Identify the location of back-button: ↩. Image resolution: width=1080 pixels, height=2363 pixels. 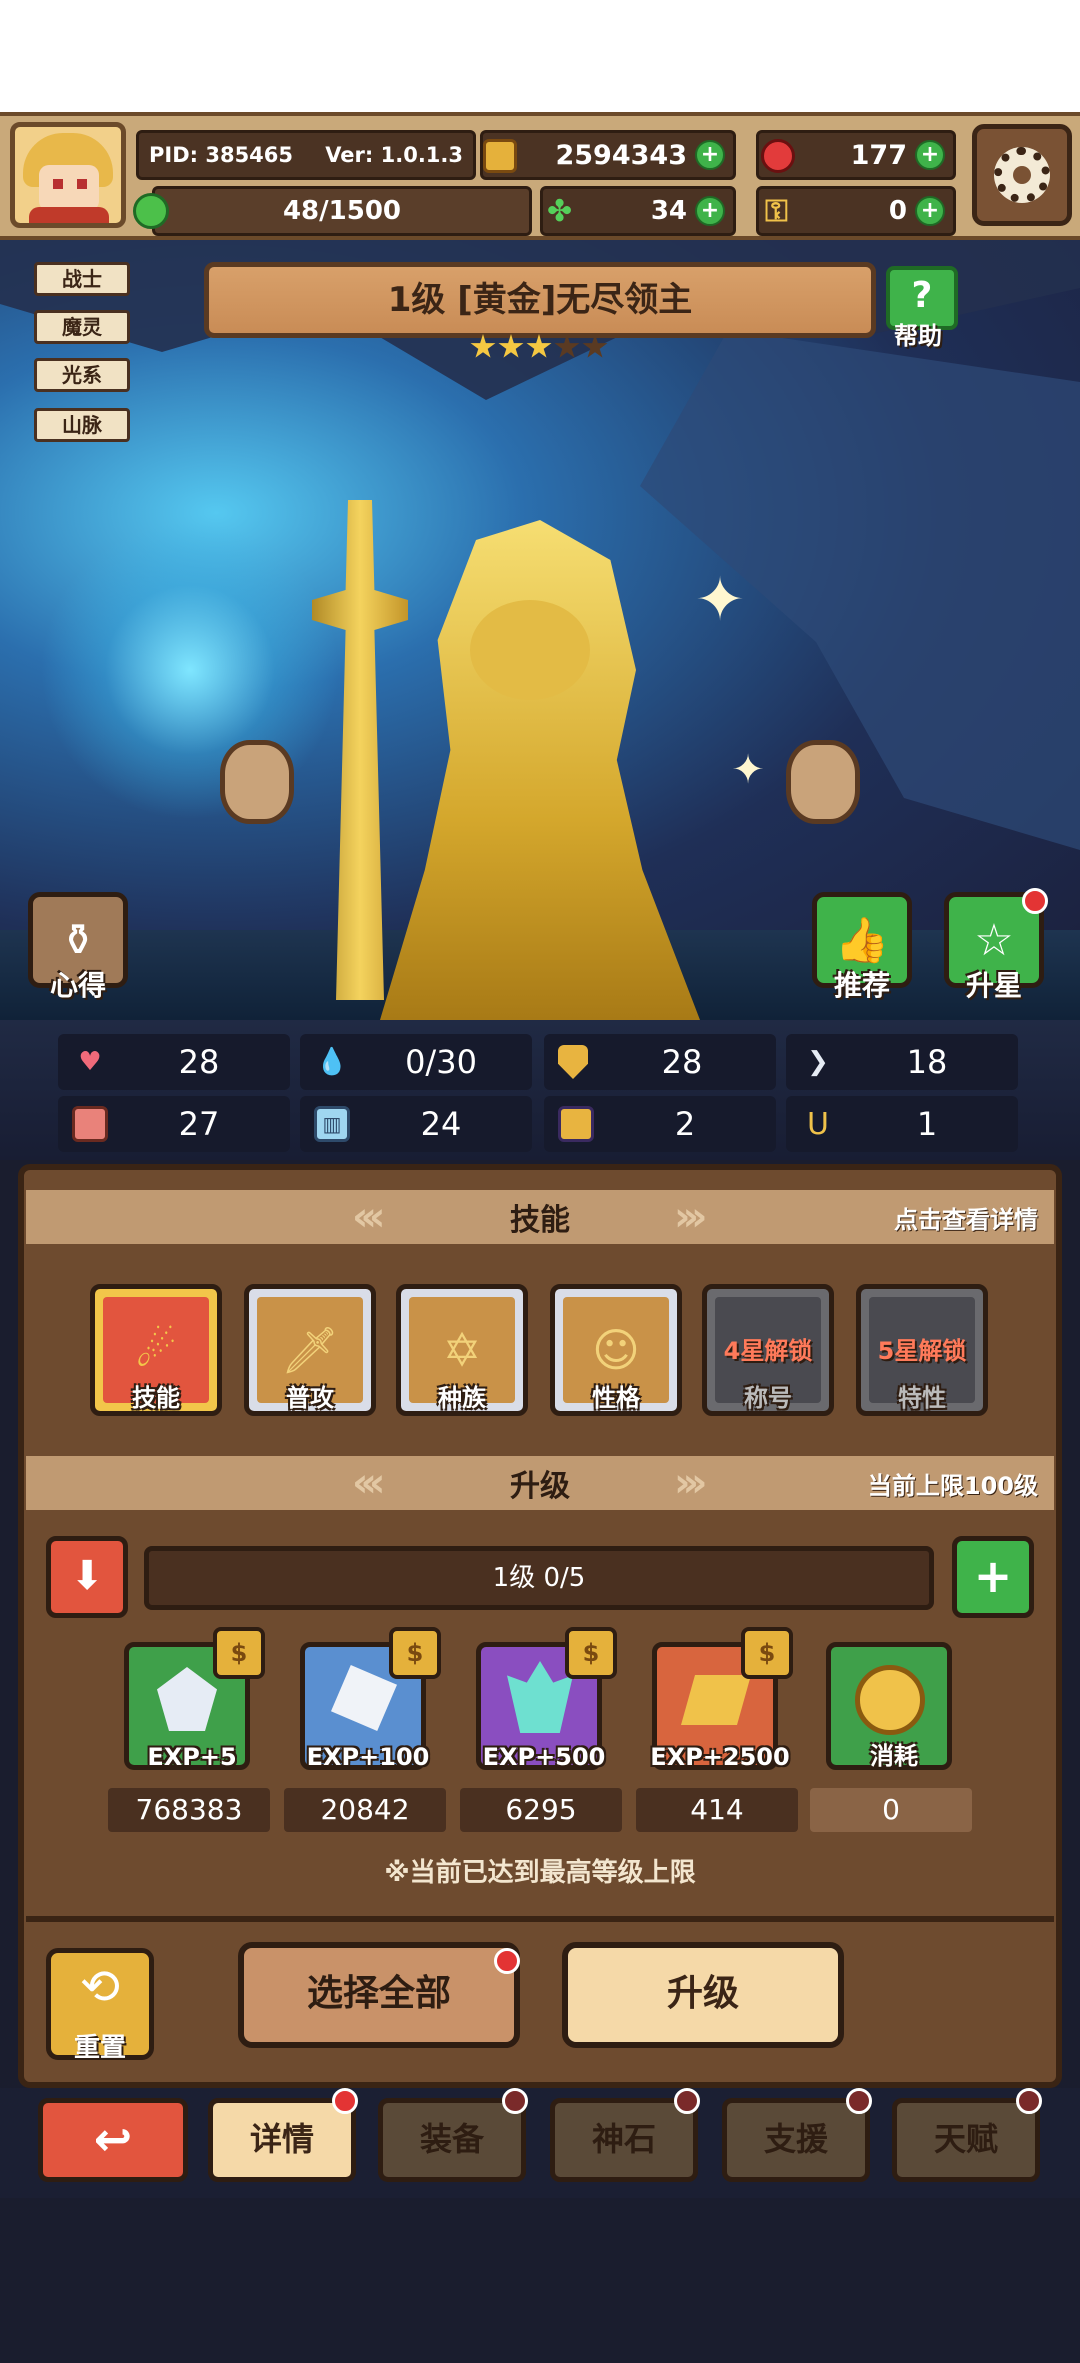
(113, 2140).